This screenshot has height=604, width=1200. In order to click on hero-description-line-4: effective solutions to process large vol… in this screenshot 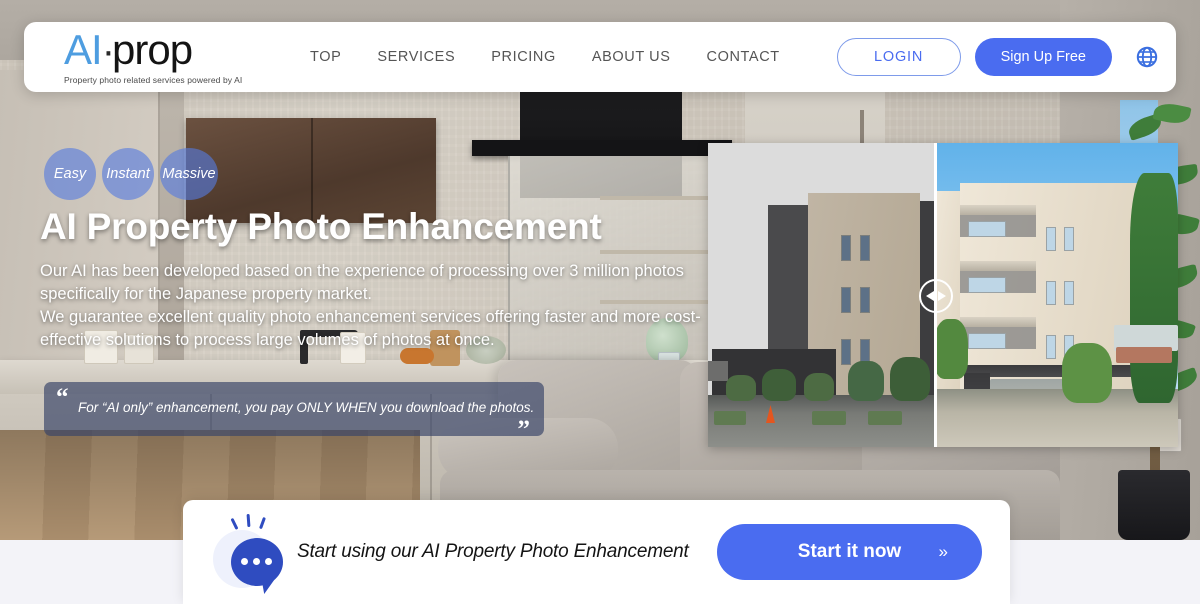, I will do `click(267, 340)`.